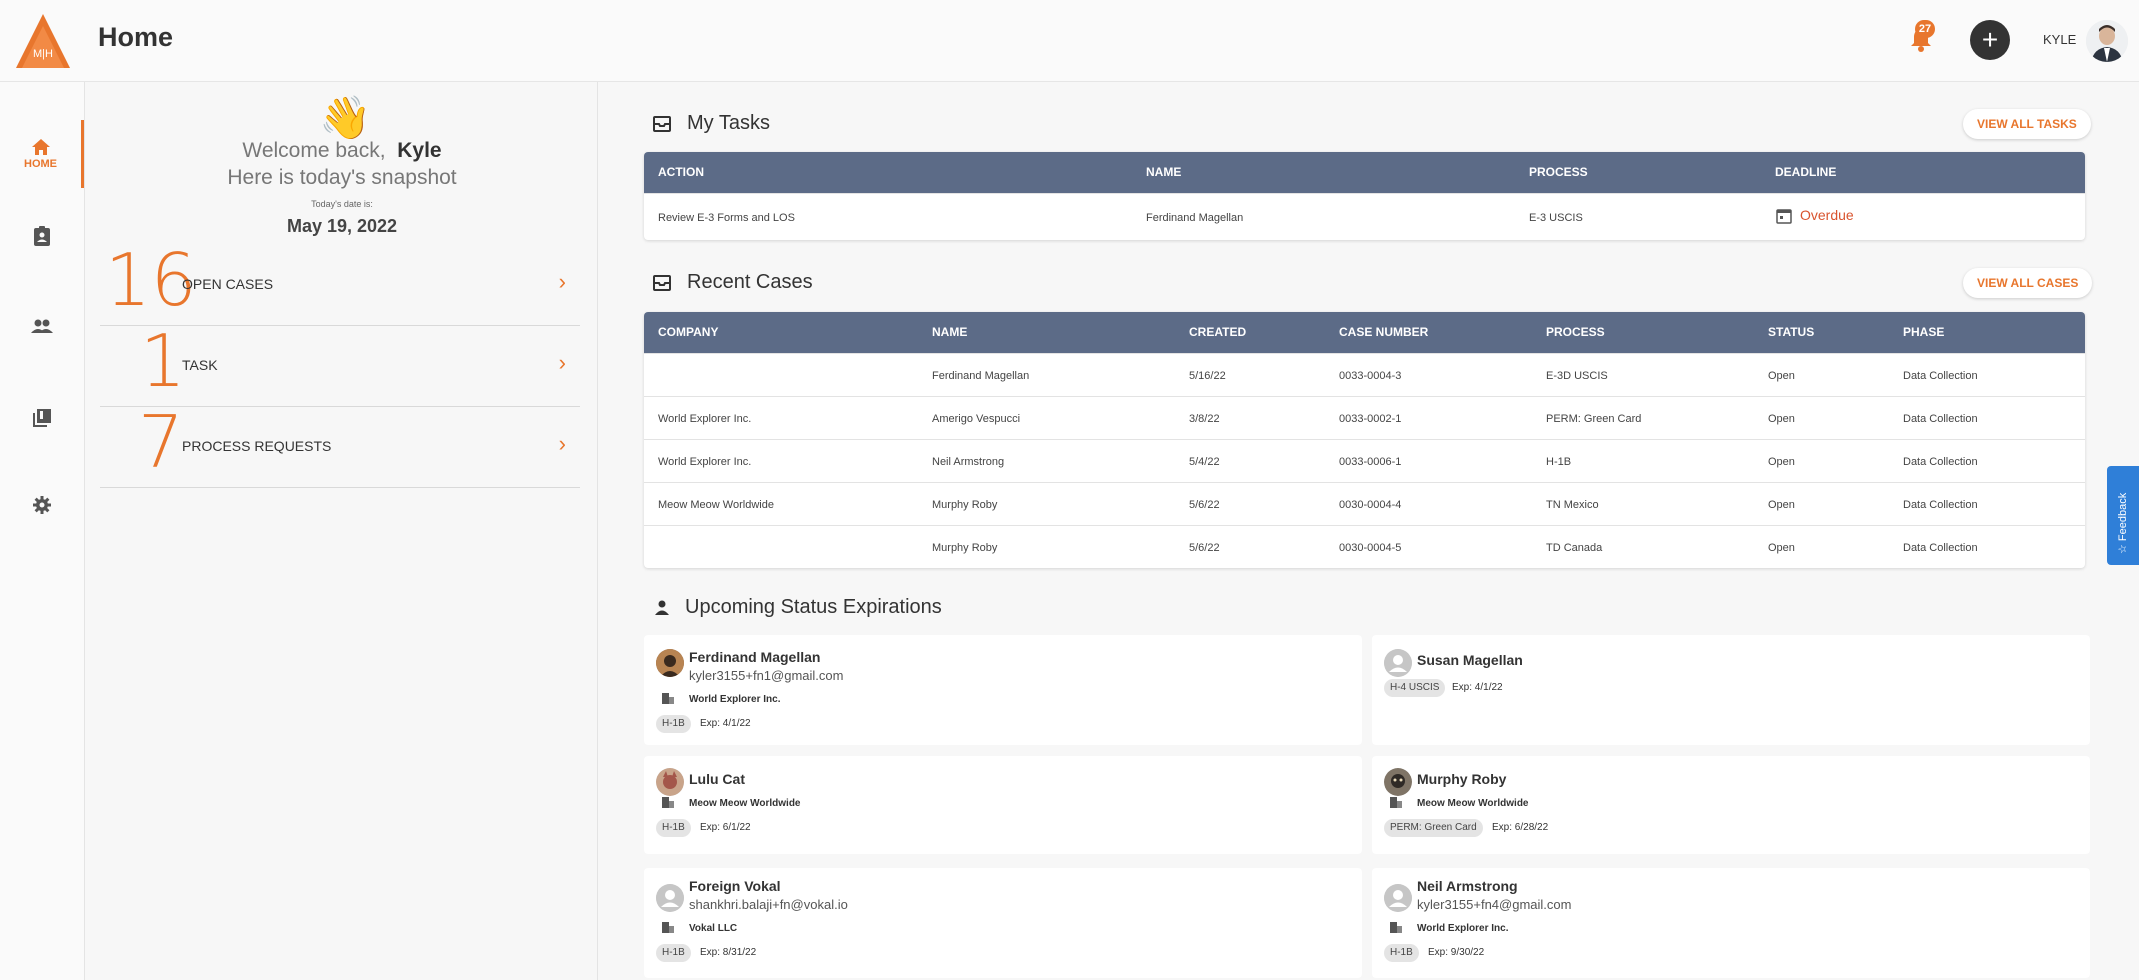 The height and width of the screenshot is (980, 2139). I want to click on case-process: PERM: Green Card, so click(1594, 419).